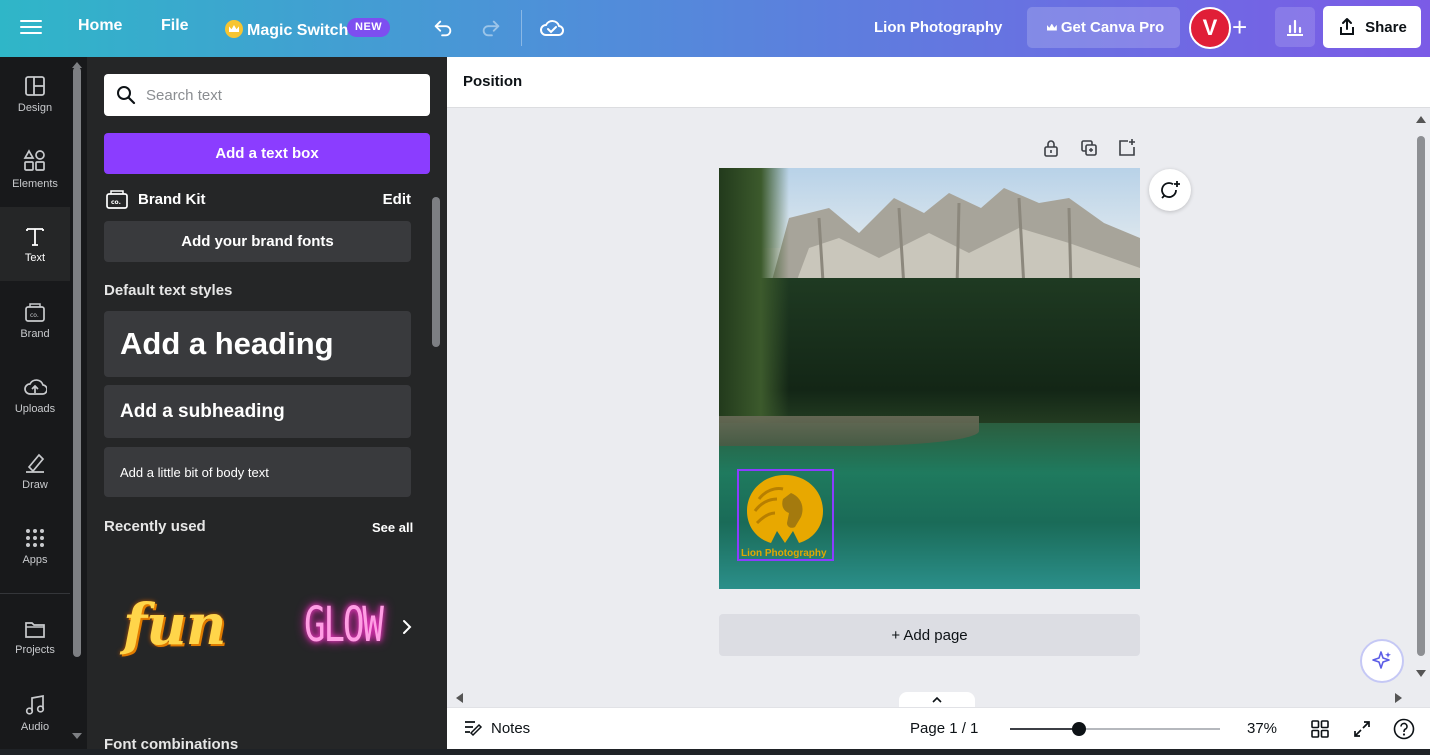  Describe the element at coordinates (369, 27) in the screenshot. I see `new-badge: NEW` at that location.